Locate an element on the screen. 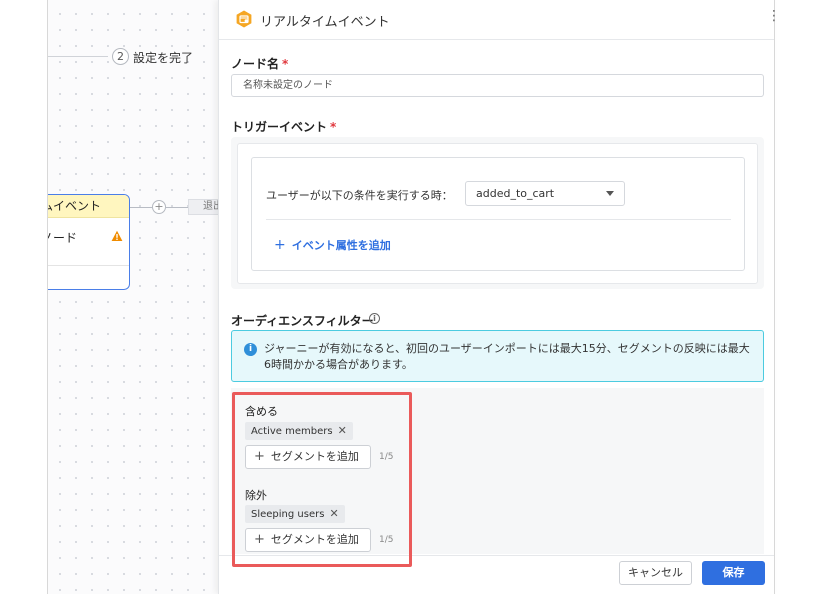 This screenshot has height=594, width=826. panel-header: リアルタイムイベント ⋮ is located at coordinates (500, 20).